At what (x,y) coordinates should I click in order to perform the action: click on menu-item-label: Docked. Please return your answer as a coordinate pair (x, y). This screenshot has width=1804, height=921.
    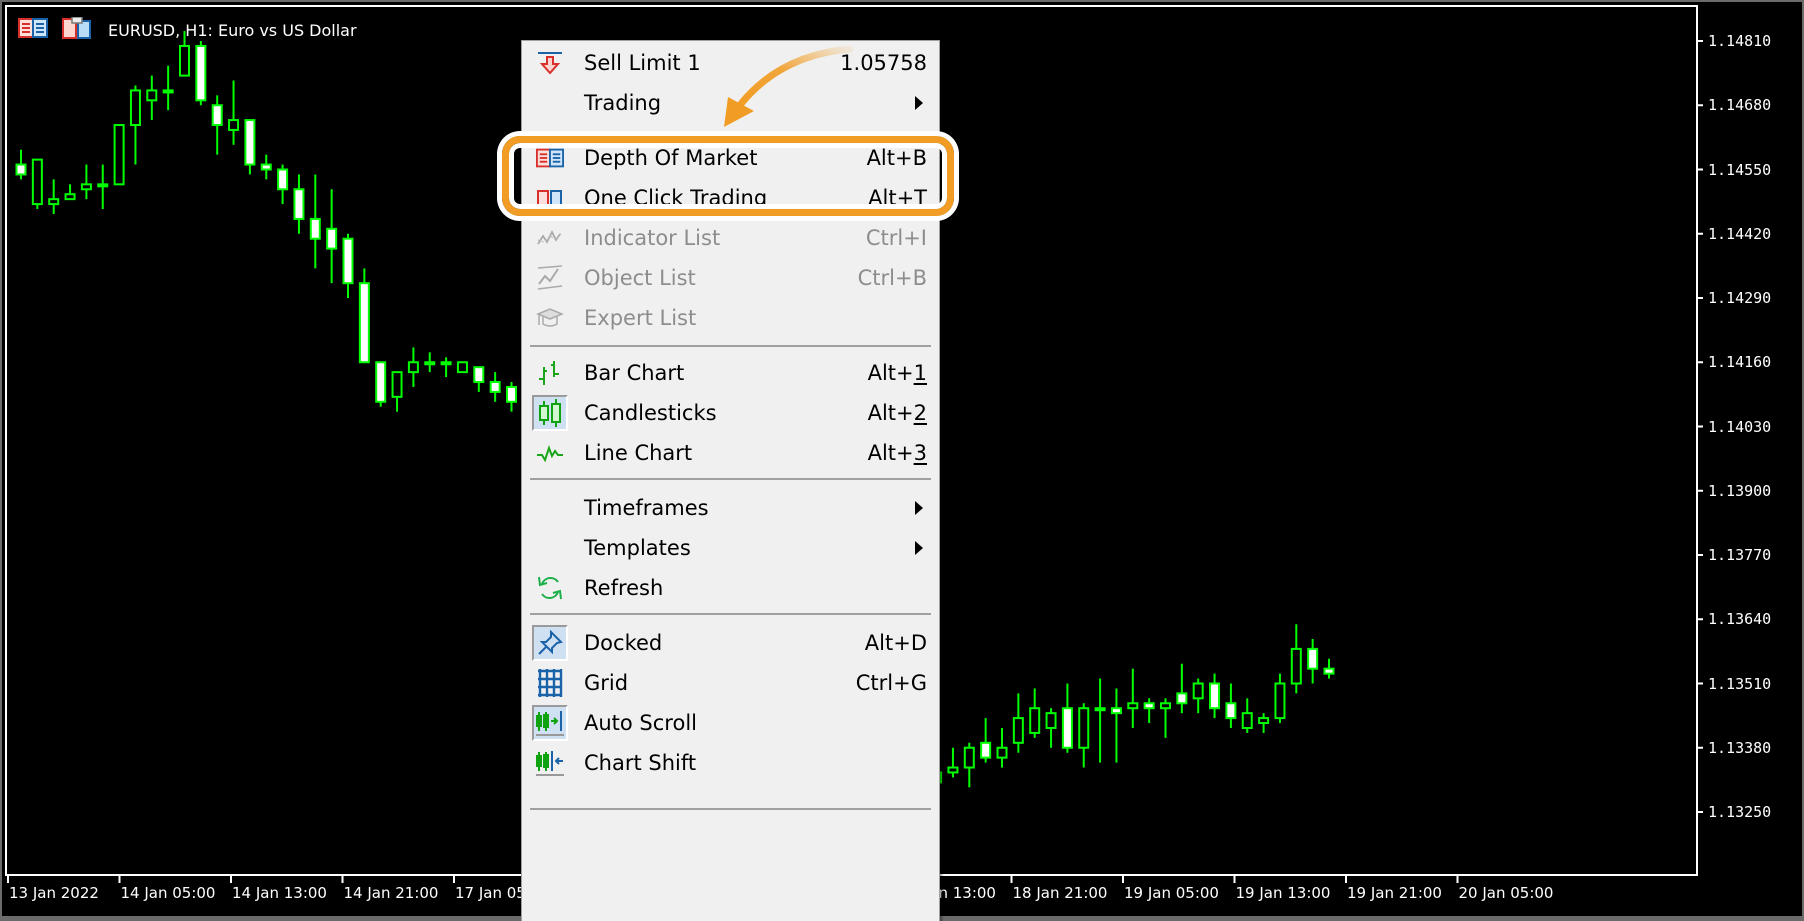
    Looking at the image, I should click on (623, 643).